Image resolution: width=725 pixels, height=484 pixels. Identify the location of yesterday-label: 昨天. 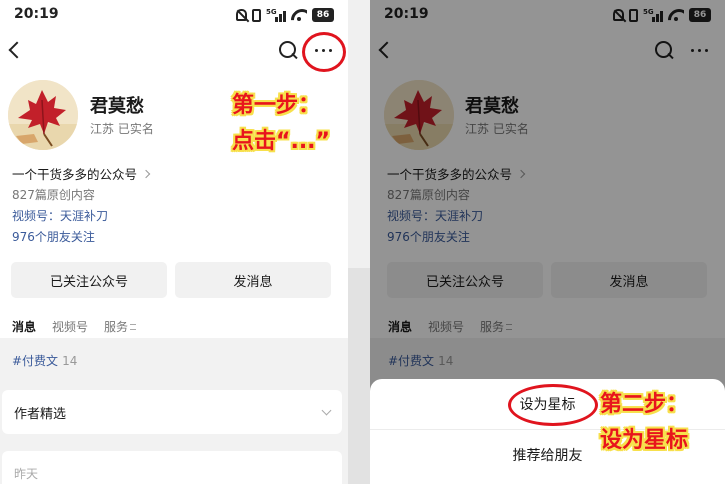
(26, 473).